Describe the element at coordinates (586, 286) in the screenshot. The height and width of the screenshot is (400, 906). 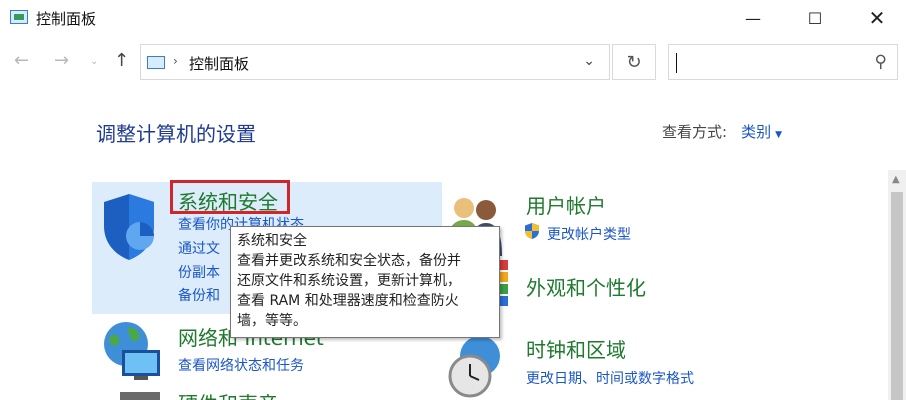
I see `category-appearance: 外观和个性化` at that location.